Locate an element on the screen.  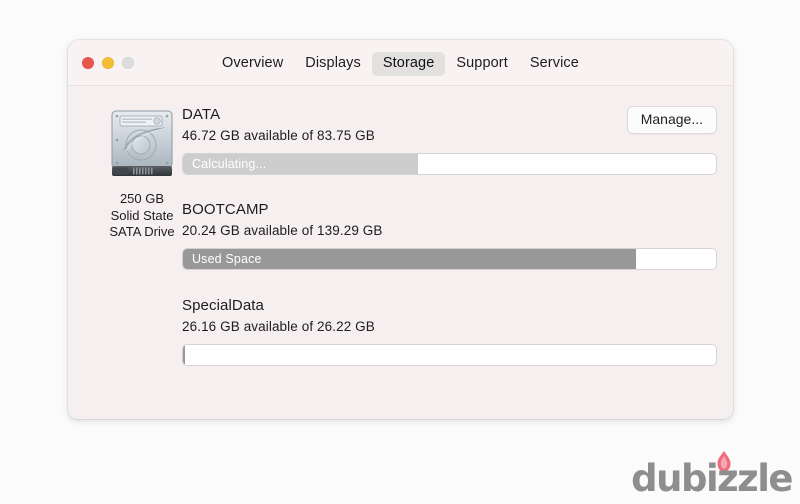
tab-service: Service is located at coordinates (554, 64).